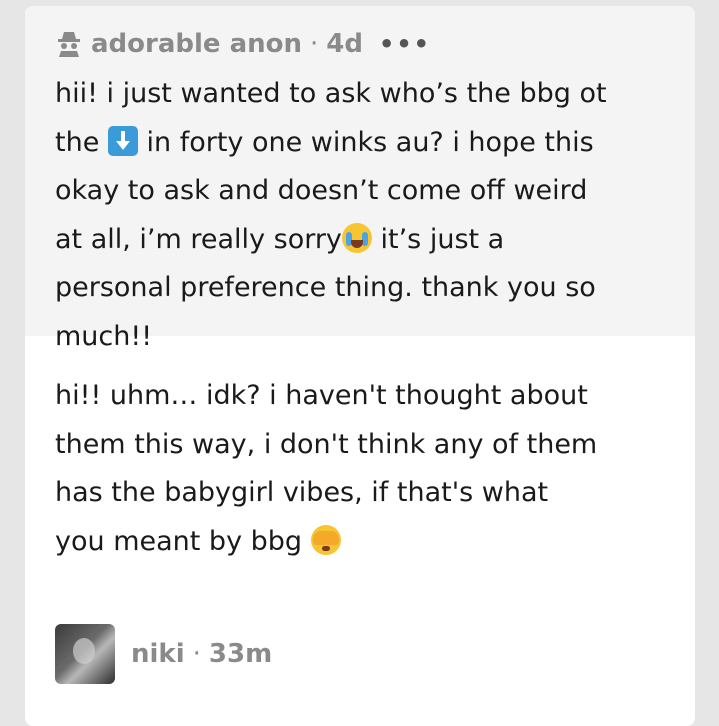 This screenshot has width=719, height=726. What do you see at coordinates (77, 142) in the screenshot?
I see `question-word: the` at bounding box center [77, 142].